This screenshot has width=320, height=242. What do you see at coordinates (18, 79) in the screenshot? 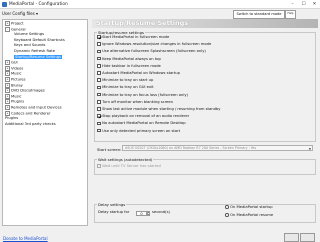
I see `tree-item-label: Pictures` at bounding box center [18, 79].